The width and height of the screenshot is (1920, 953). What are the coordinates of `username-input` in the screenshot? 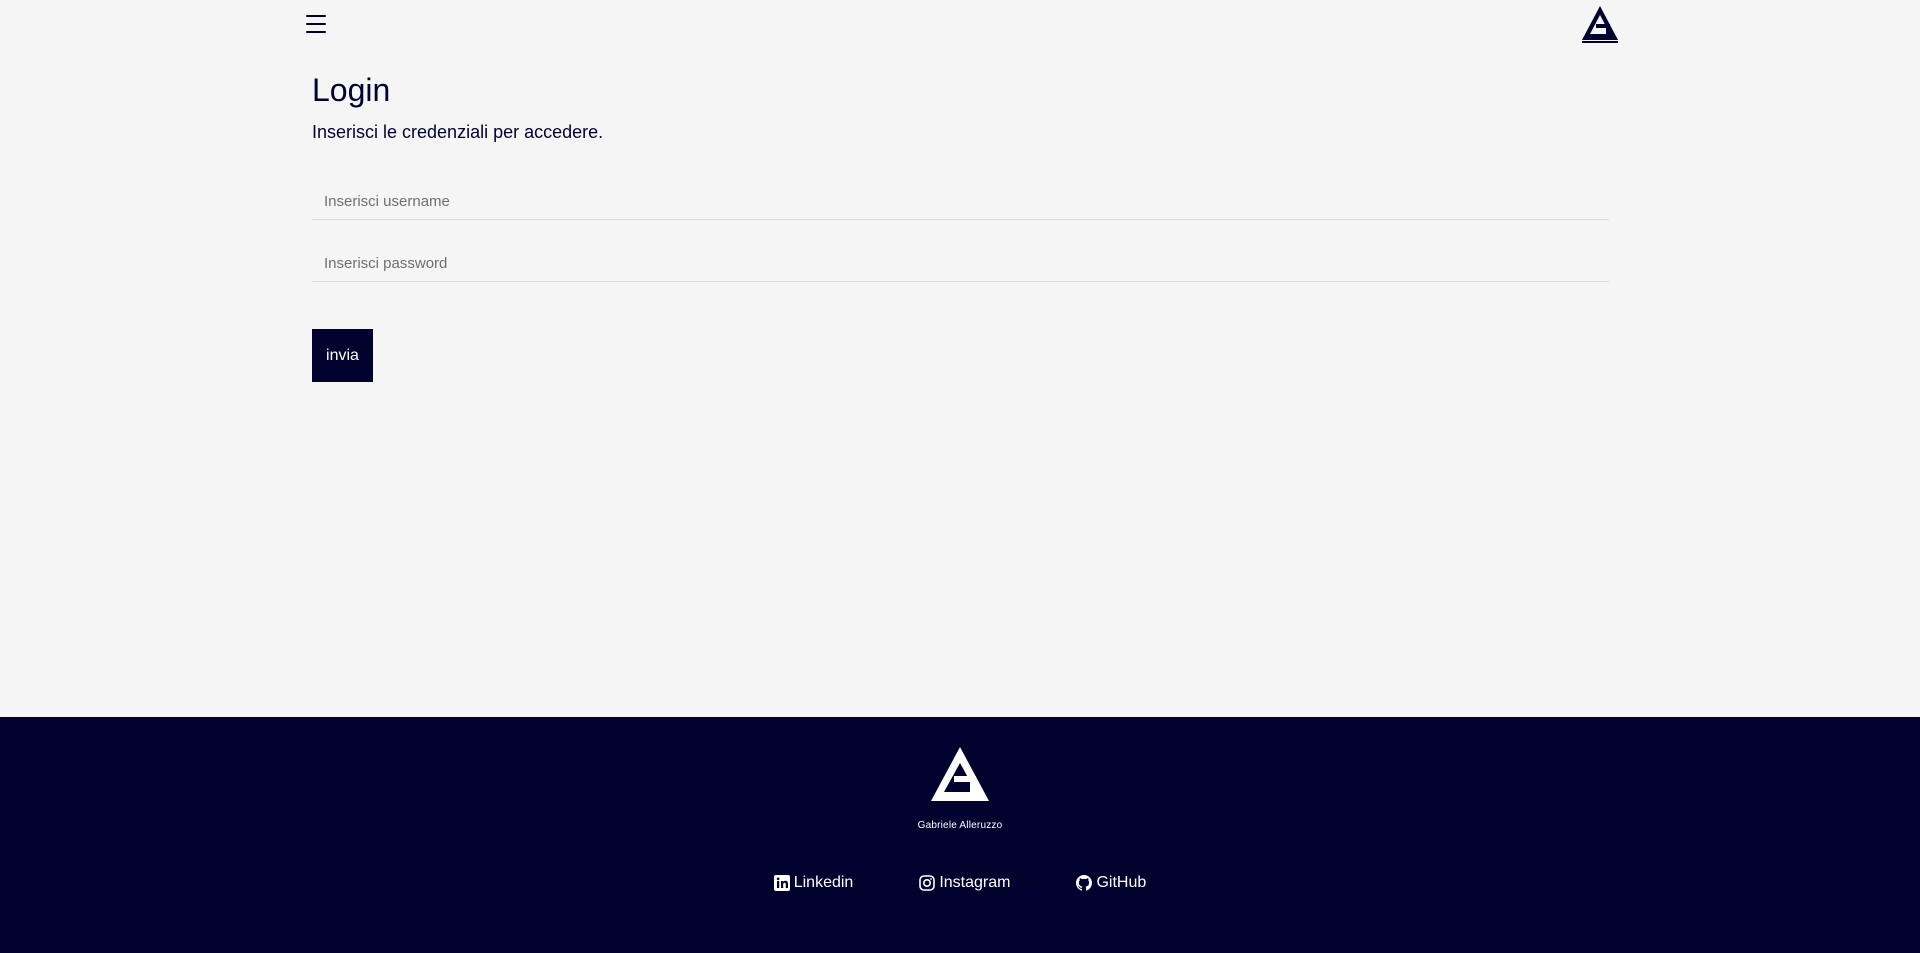 It's located at (960, 197).